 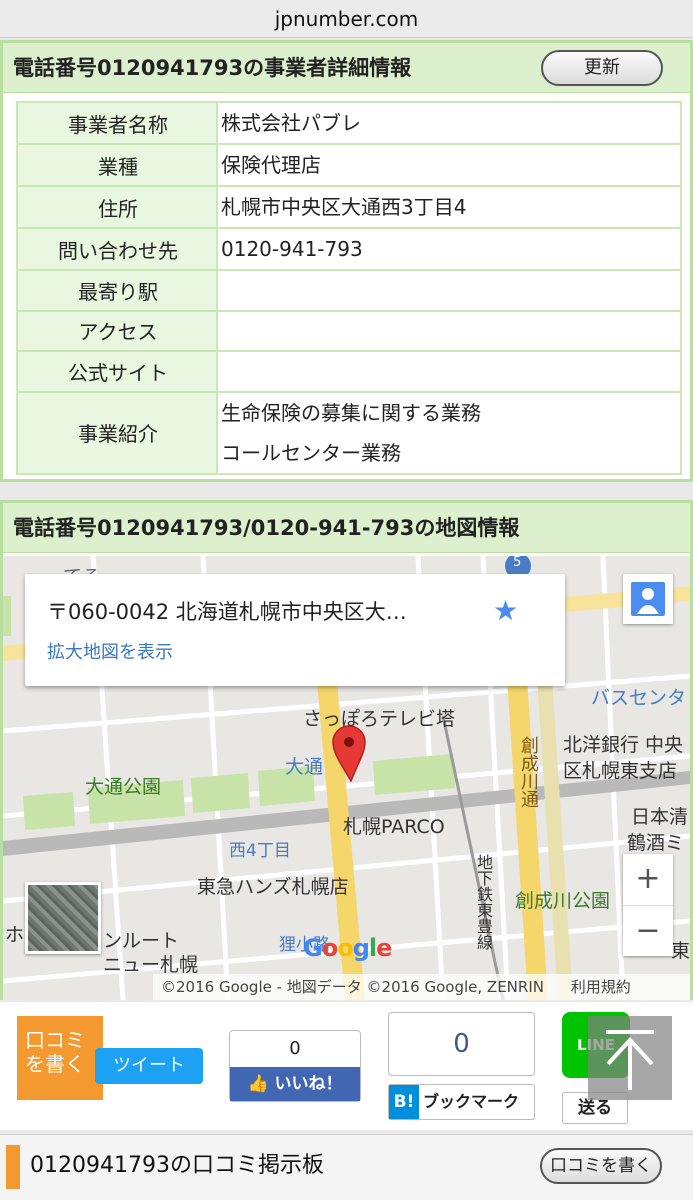 I want to click on label-subway: 地下鉄東豊線, so click(x=483, y=902).